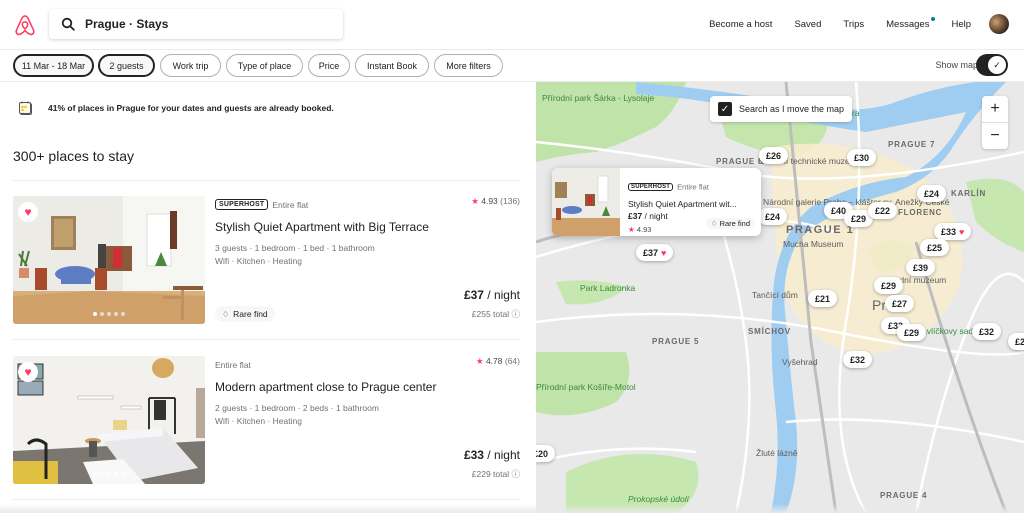 Image resolution: width=1024 pixels, height=513 pixels. I want to click on map-label: Tančící dům, so click(775, 295).